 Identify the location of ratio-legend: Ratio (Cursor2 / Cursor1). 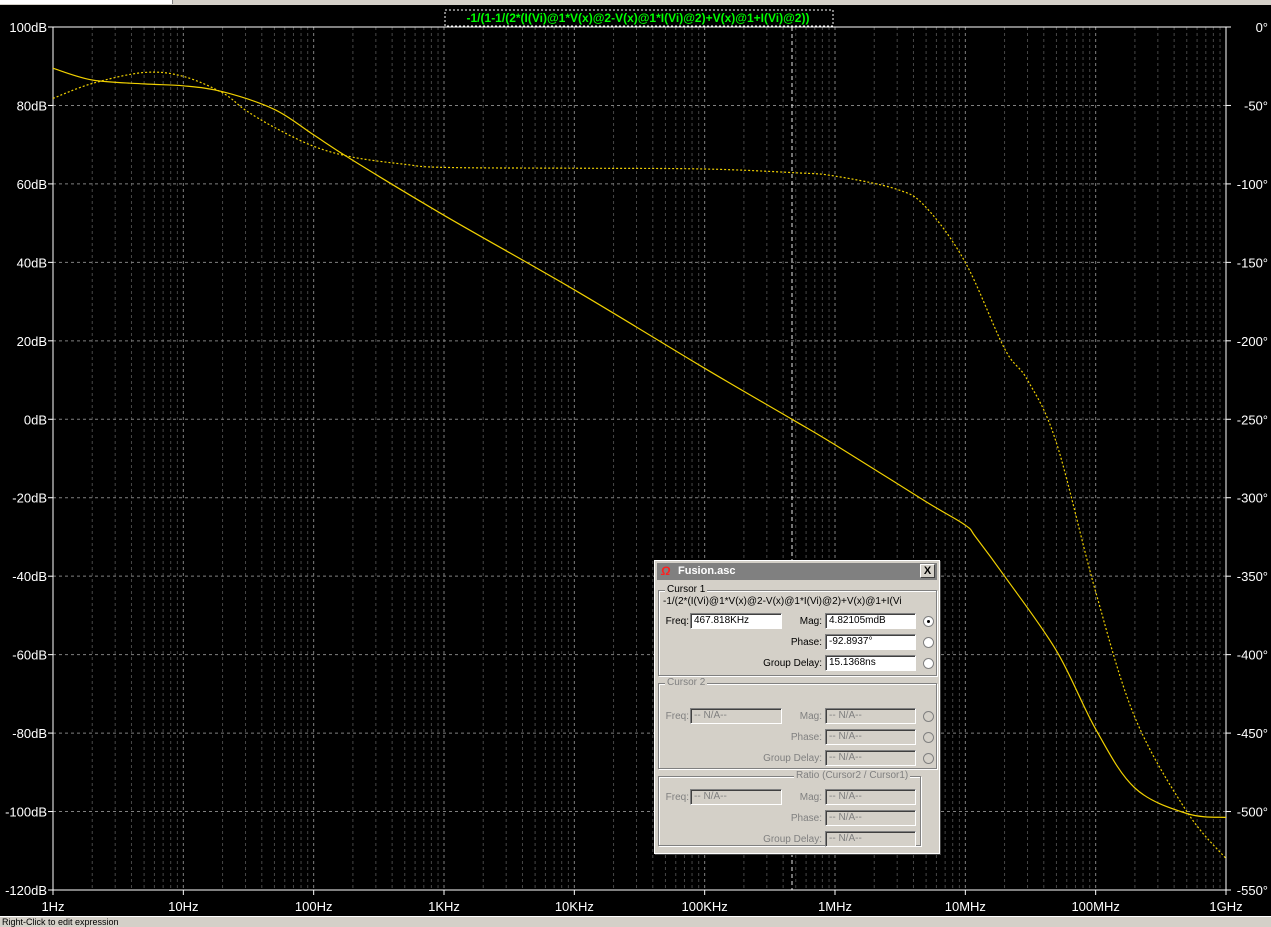
(852, 776).